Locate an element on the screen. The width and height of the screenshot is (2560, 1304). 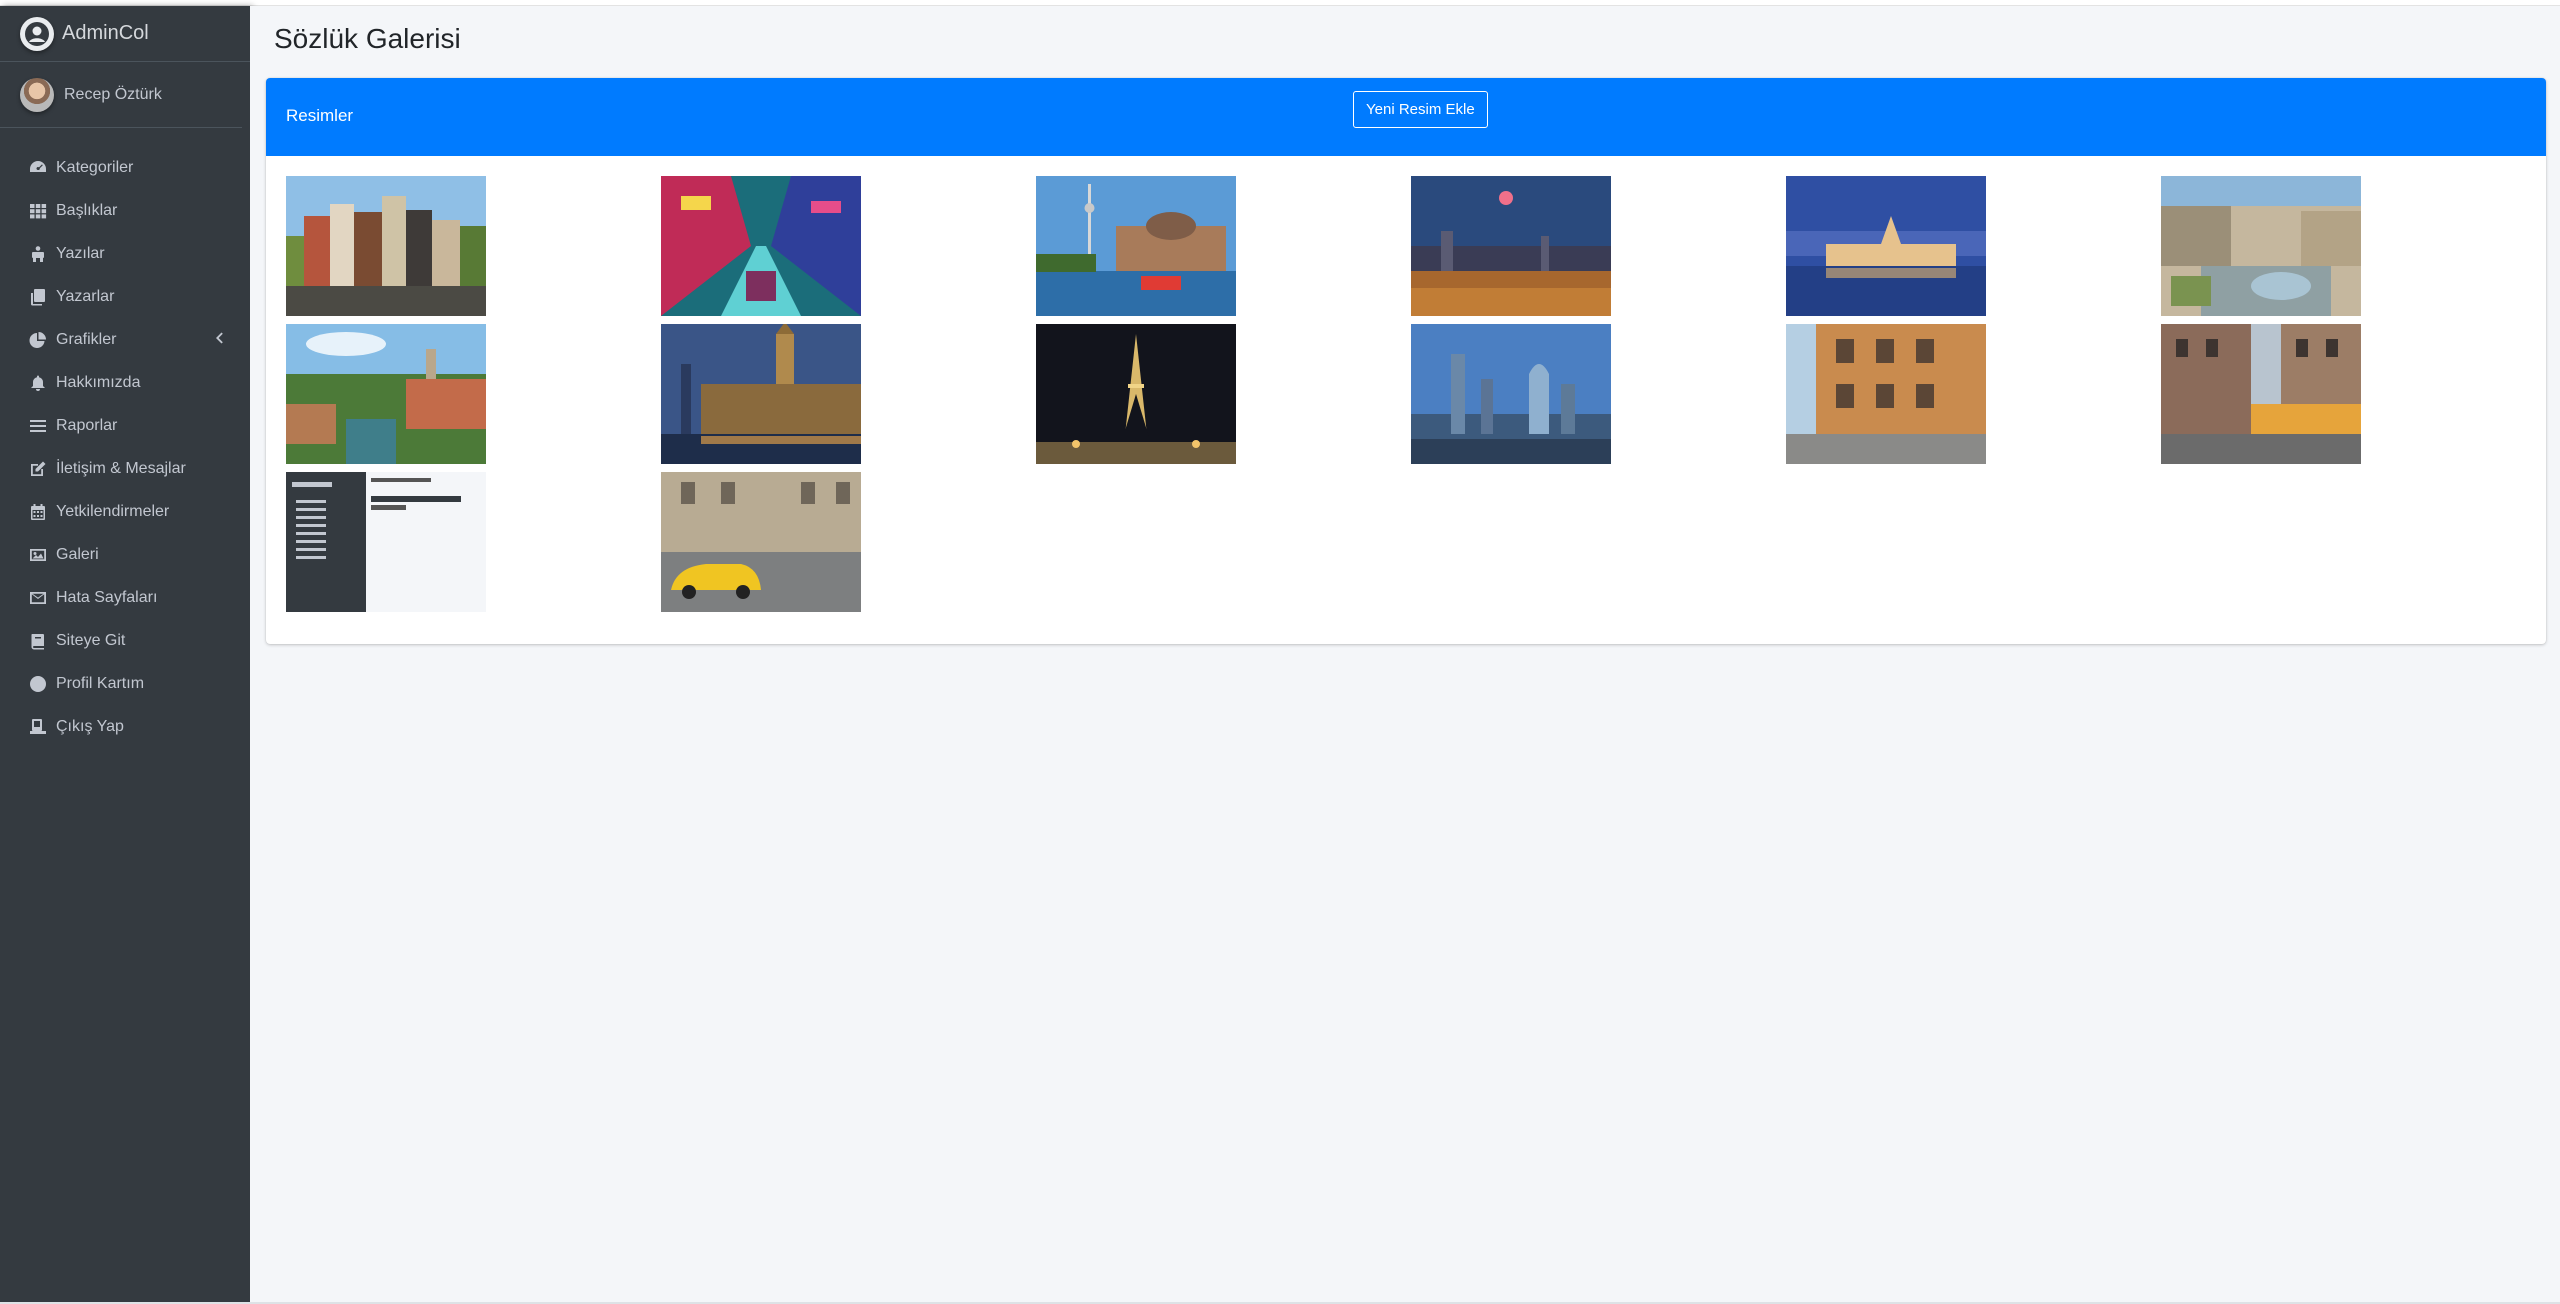
brand-name: AdminCol is located at coordinates (105, 33).